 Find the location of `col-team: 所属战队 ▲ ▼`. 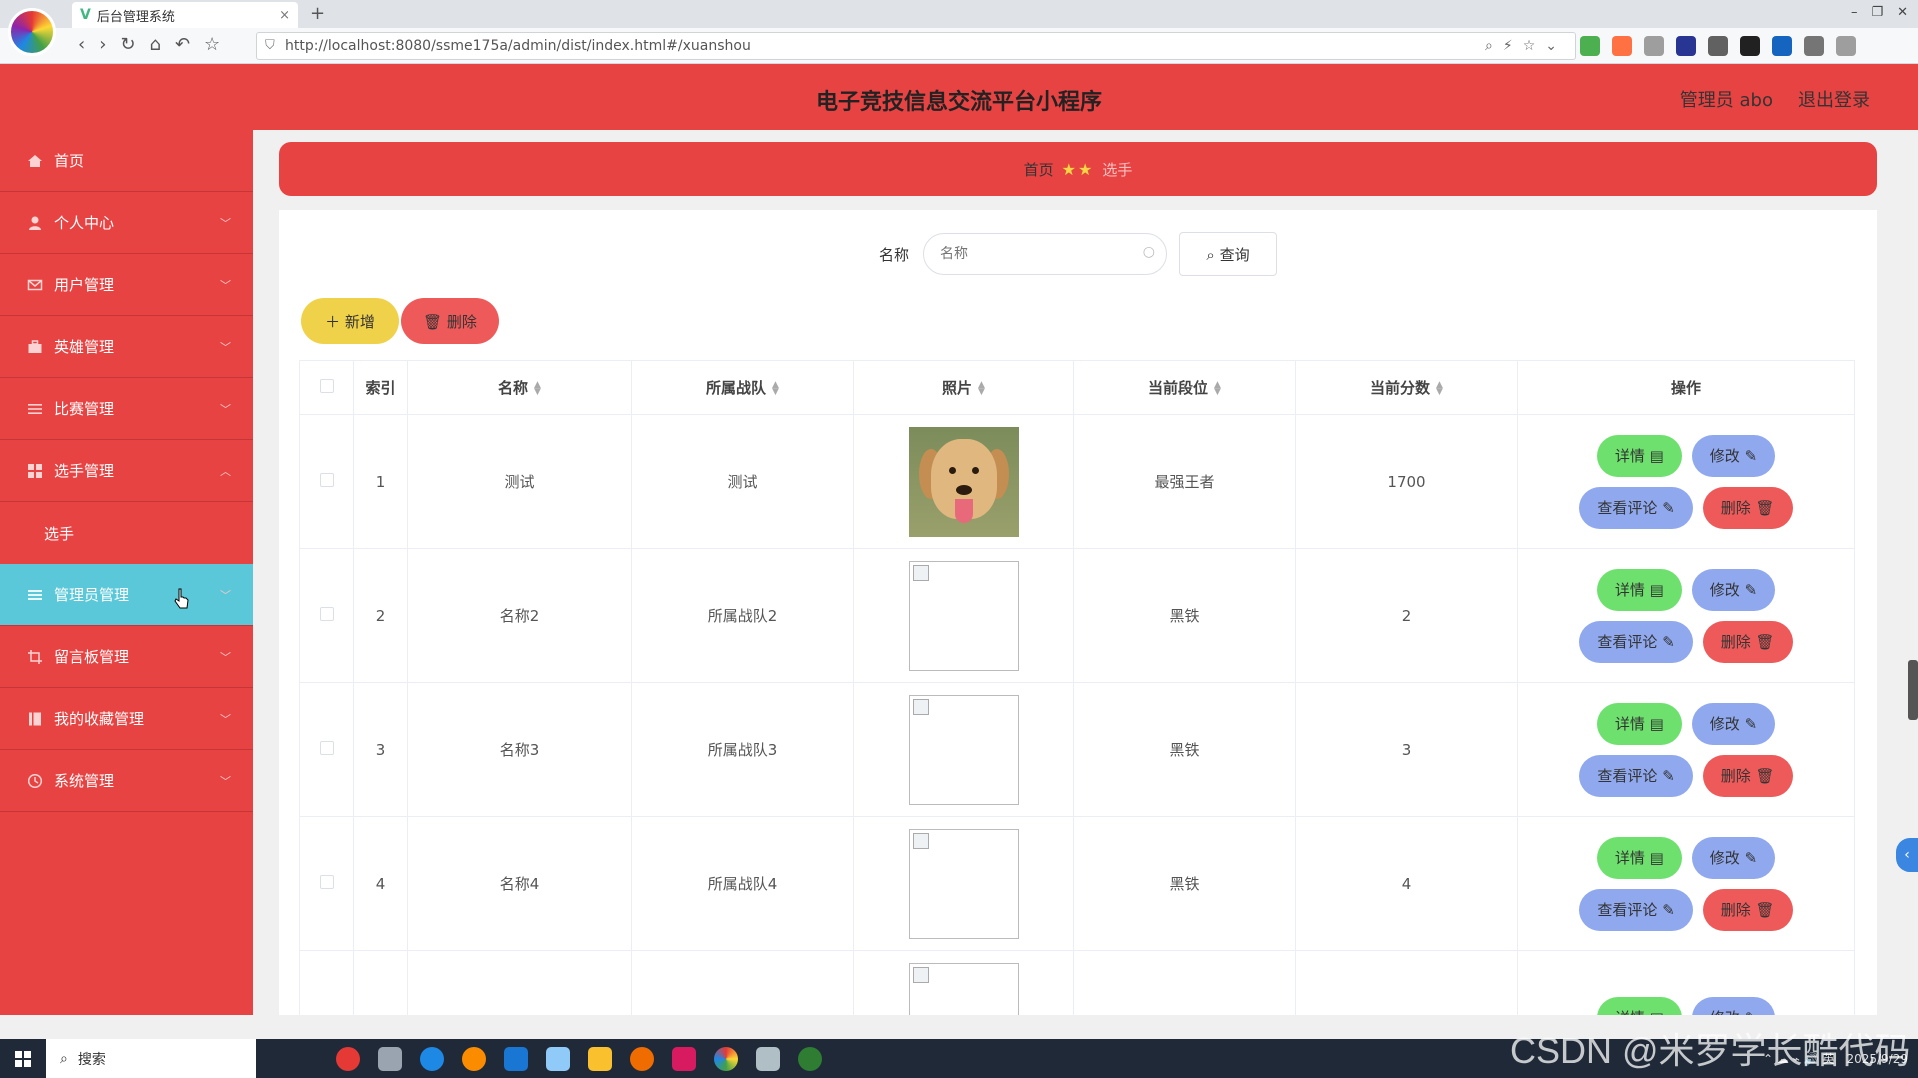

col-team: 所属战队 ▲ ▼ is located at coordinates (742, 387).